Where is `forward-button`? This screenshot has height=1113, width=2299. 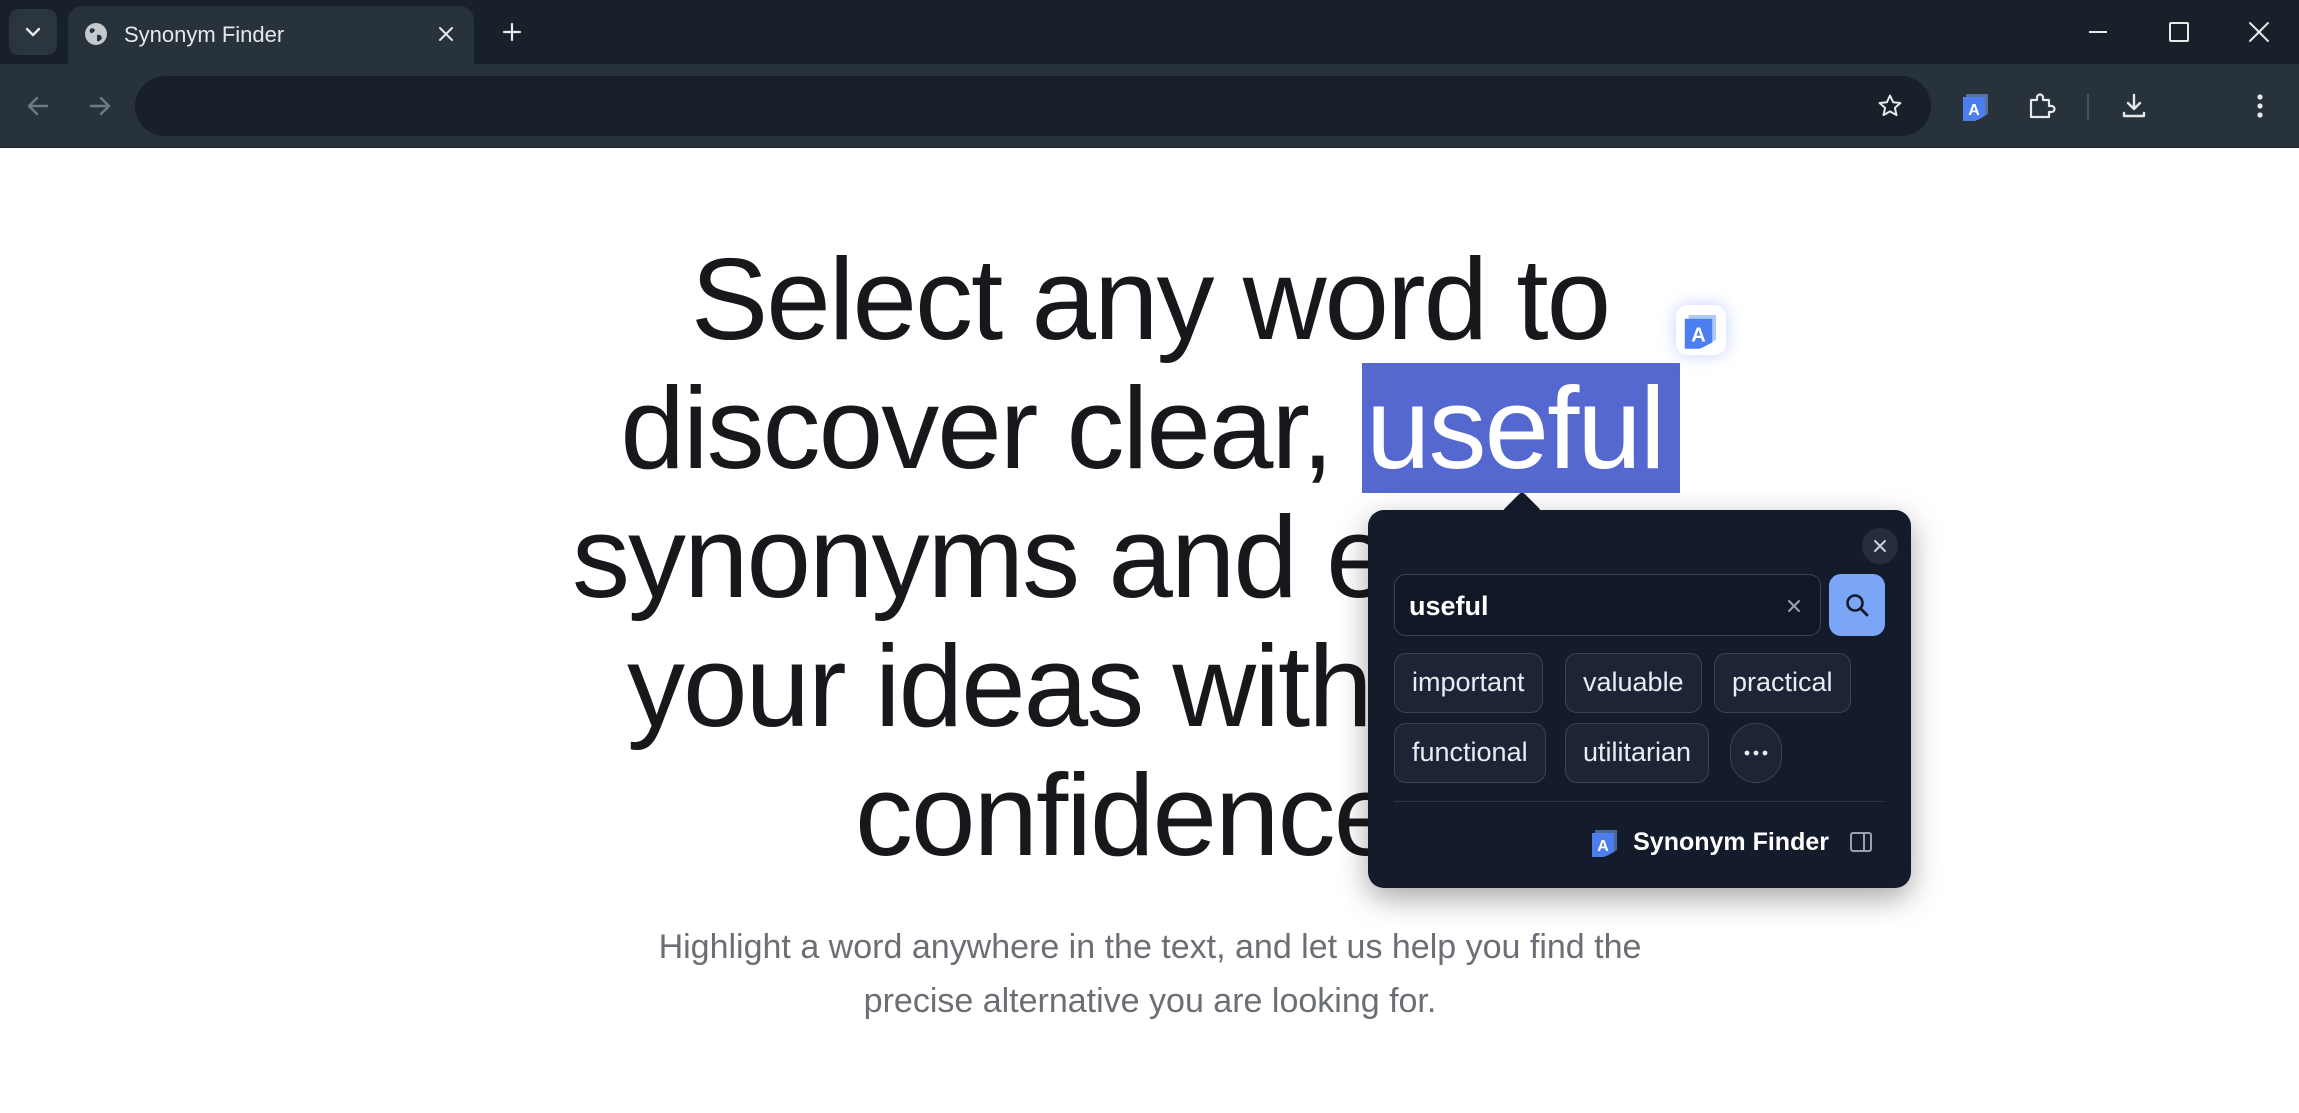
forward-button is located at coordinates (100, 106).